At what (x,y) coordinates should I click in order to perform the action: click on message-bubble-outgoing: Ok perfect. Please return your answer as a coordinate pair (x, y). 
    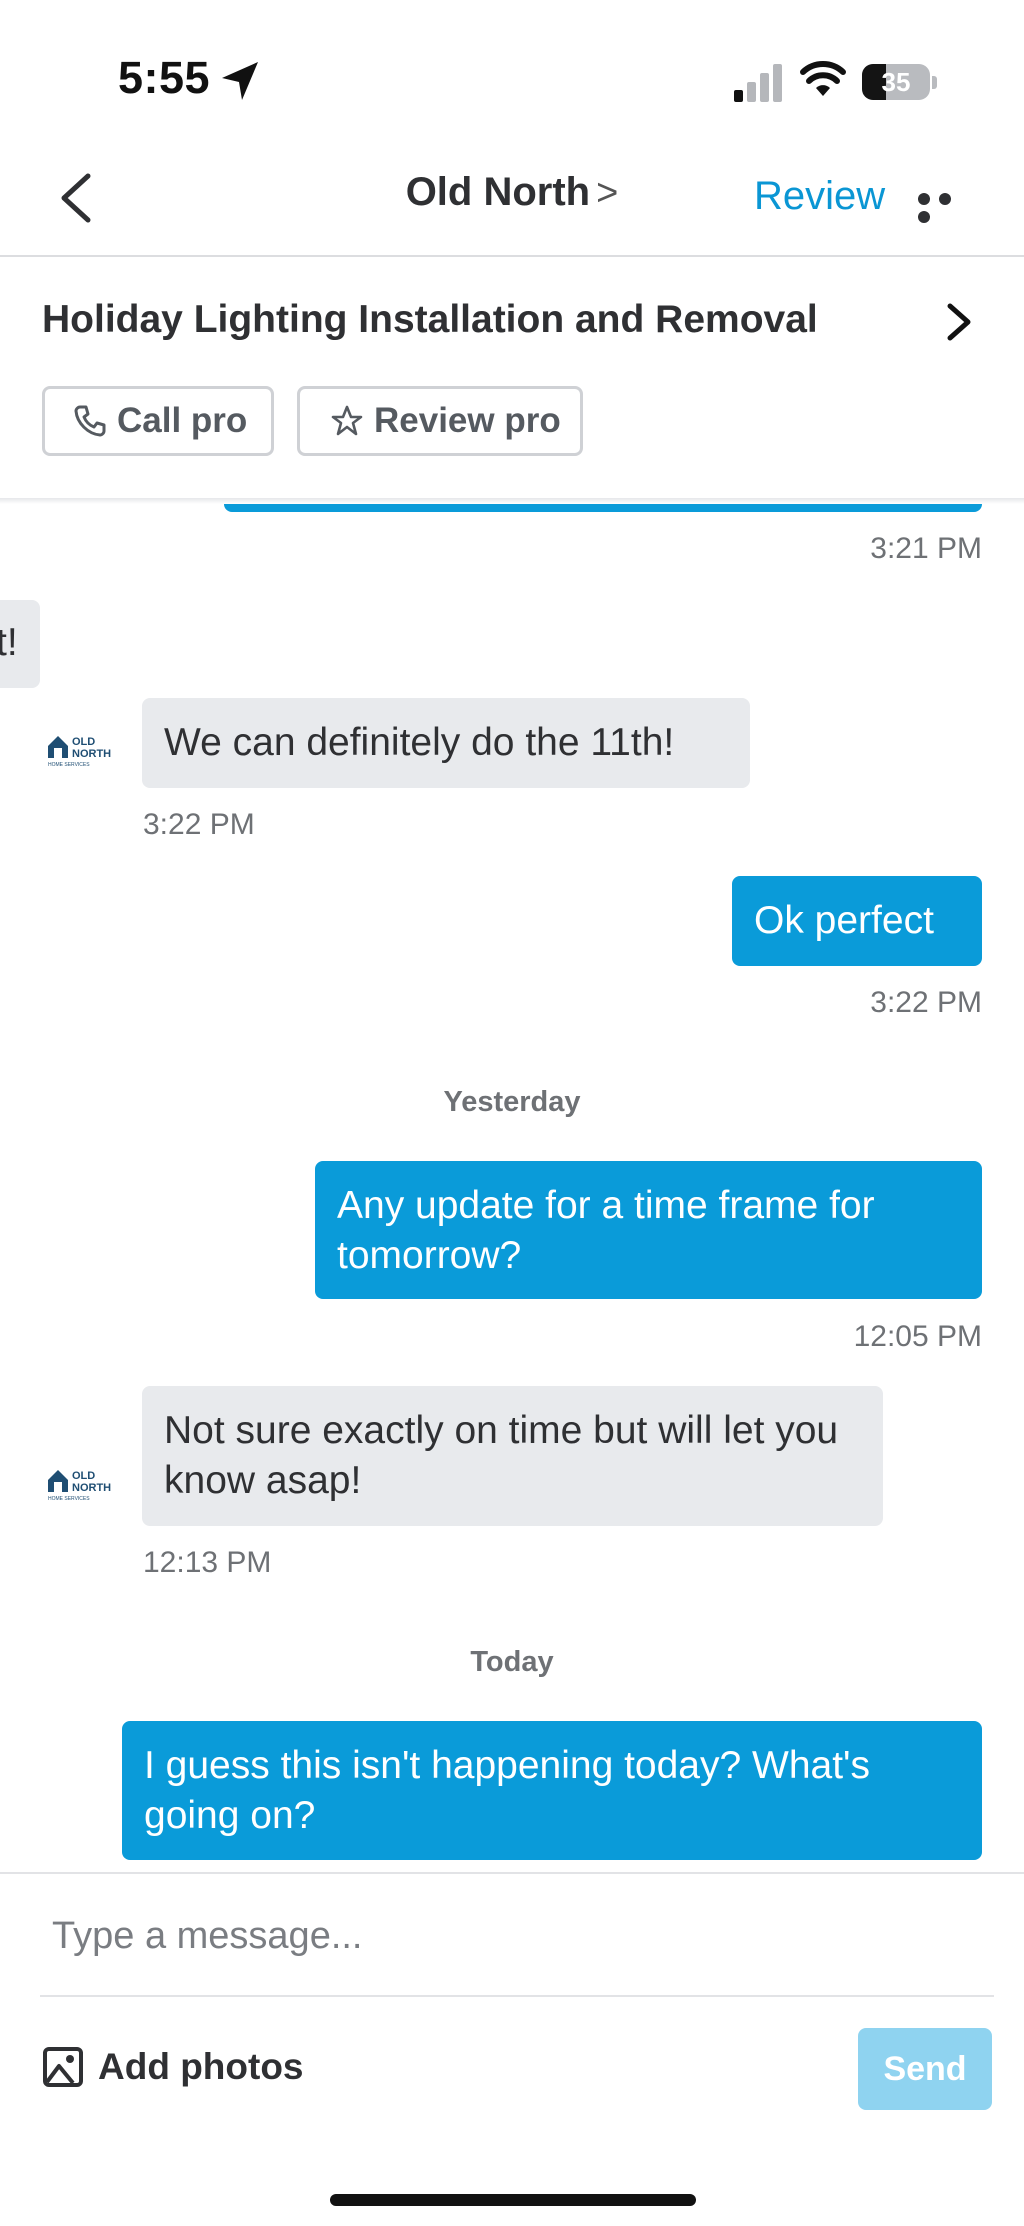
    Looking at the image, I should click on (857, 921).